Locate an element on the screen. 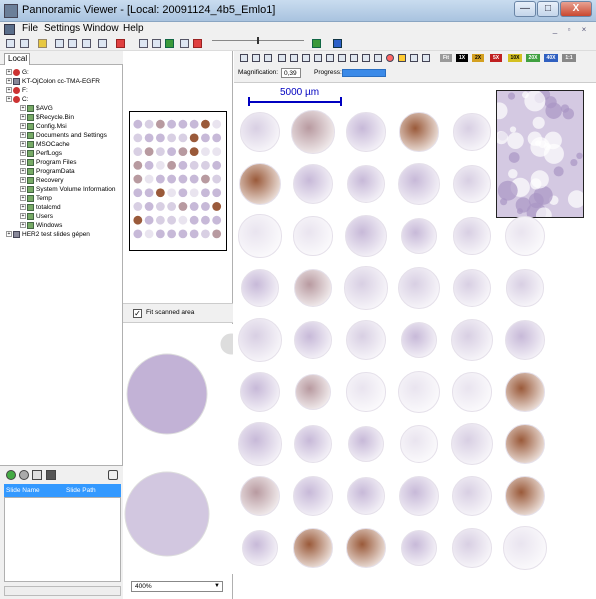 The width and height of the screenshot is (596, 599). mag-2x-button: 2X is located at coordinates (478, 58).